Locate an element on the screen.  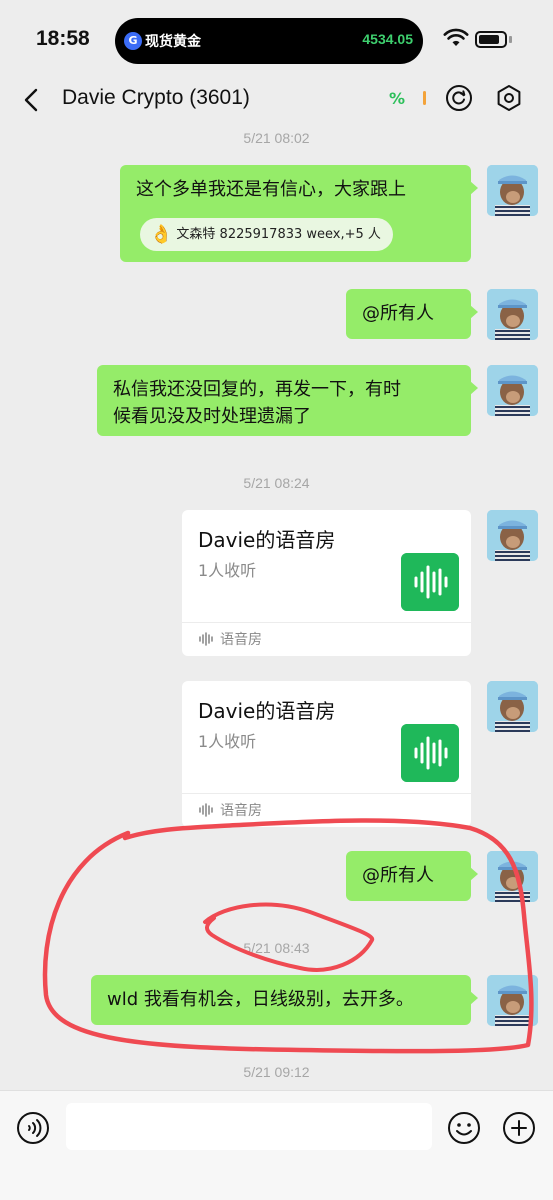
message-text-line: 私信我还没回复的，再发一下，有时 is located at coordinates (257, 389).